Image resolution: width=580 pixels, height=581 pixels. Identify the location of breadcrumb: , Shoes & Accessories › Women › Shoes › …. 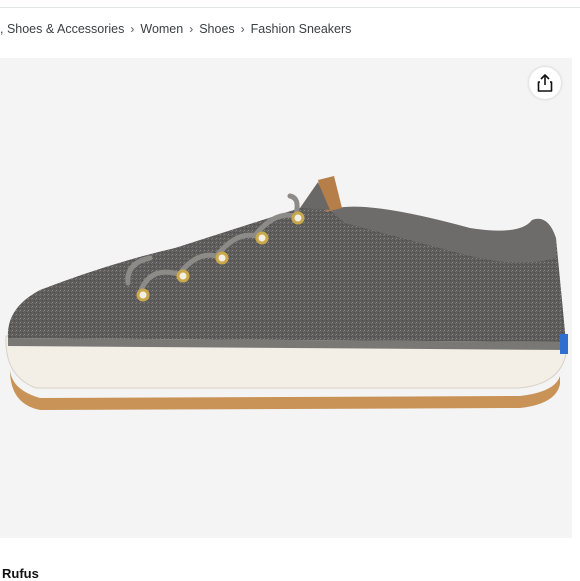
(175, 29).